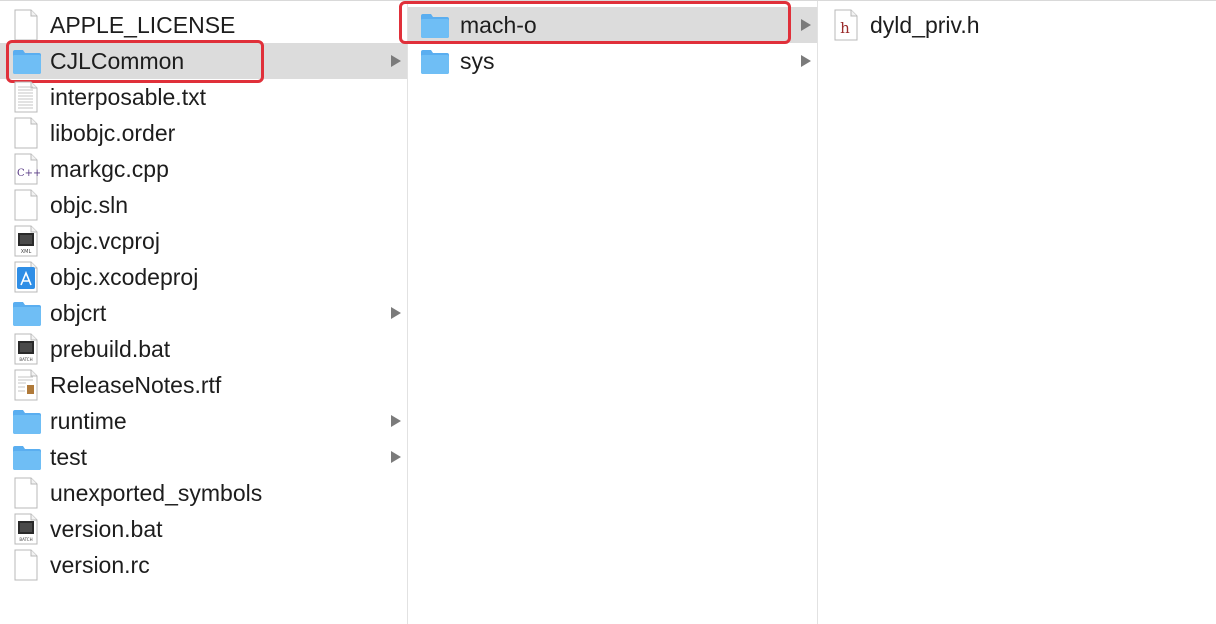  Describe the element at coordinates (203, 133) in the screenshot. I see `file-row-libobjc-order: libobjc.order` at that location.